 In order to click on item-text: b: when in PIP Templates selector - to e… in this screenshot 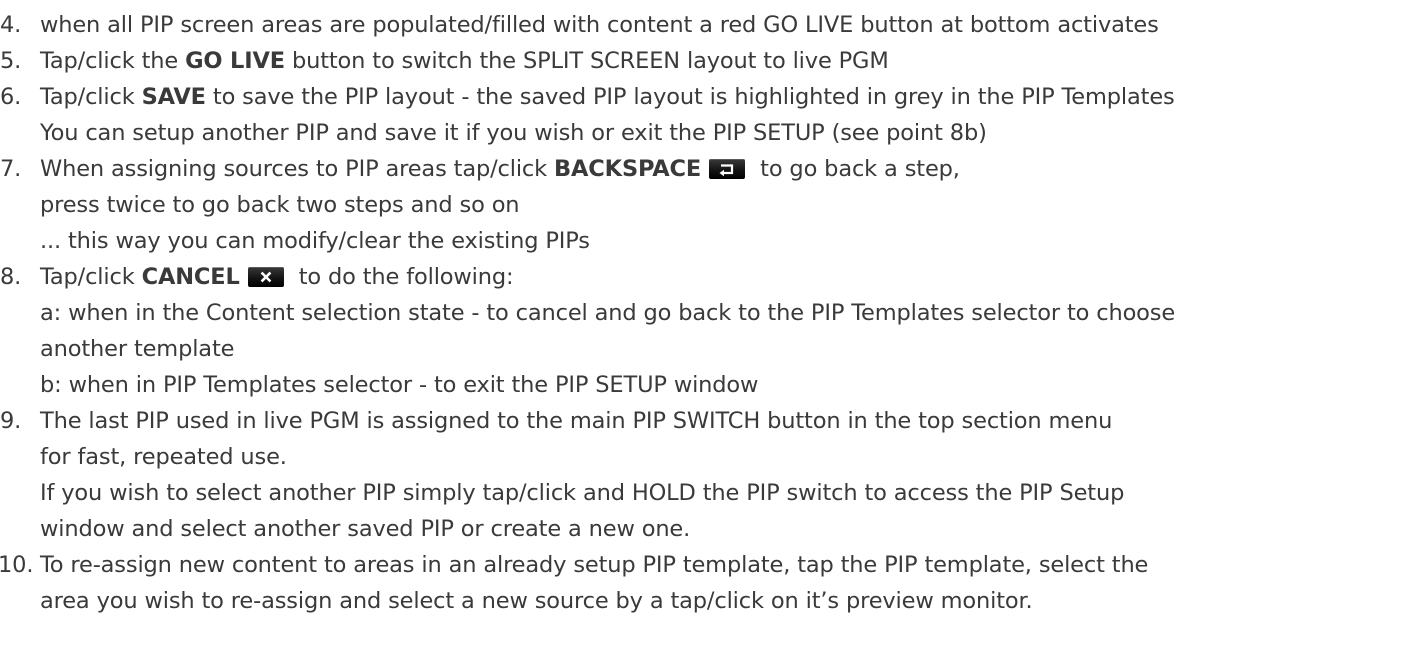, I will do `click(399, 385)`.